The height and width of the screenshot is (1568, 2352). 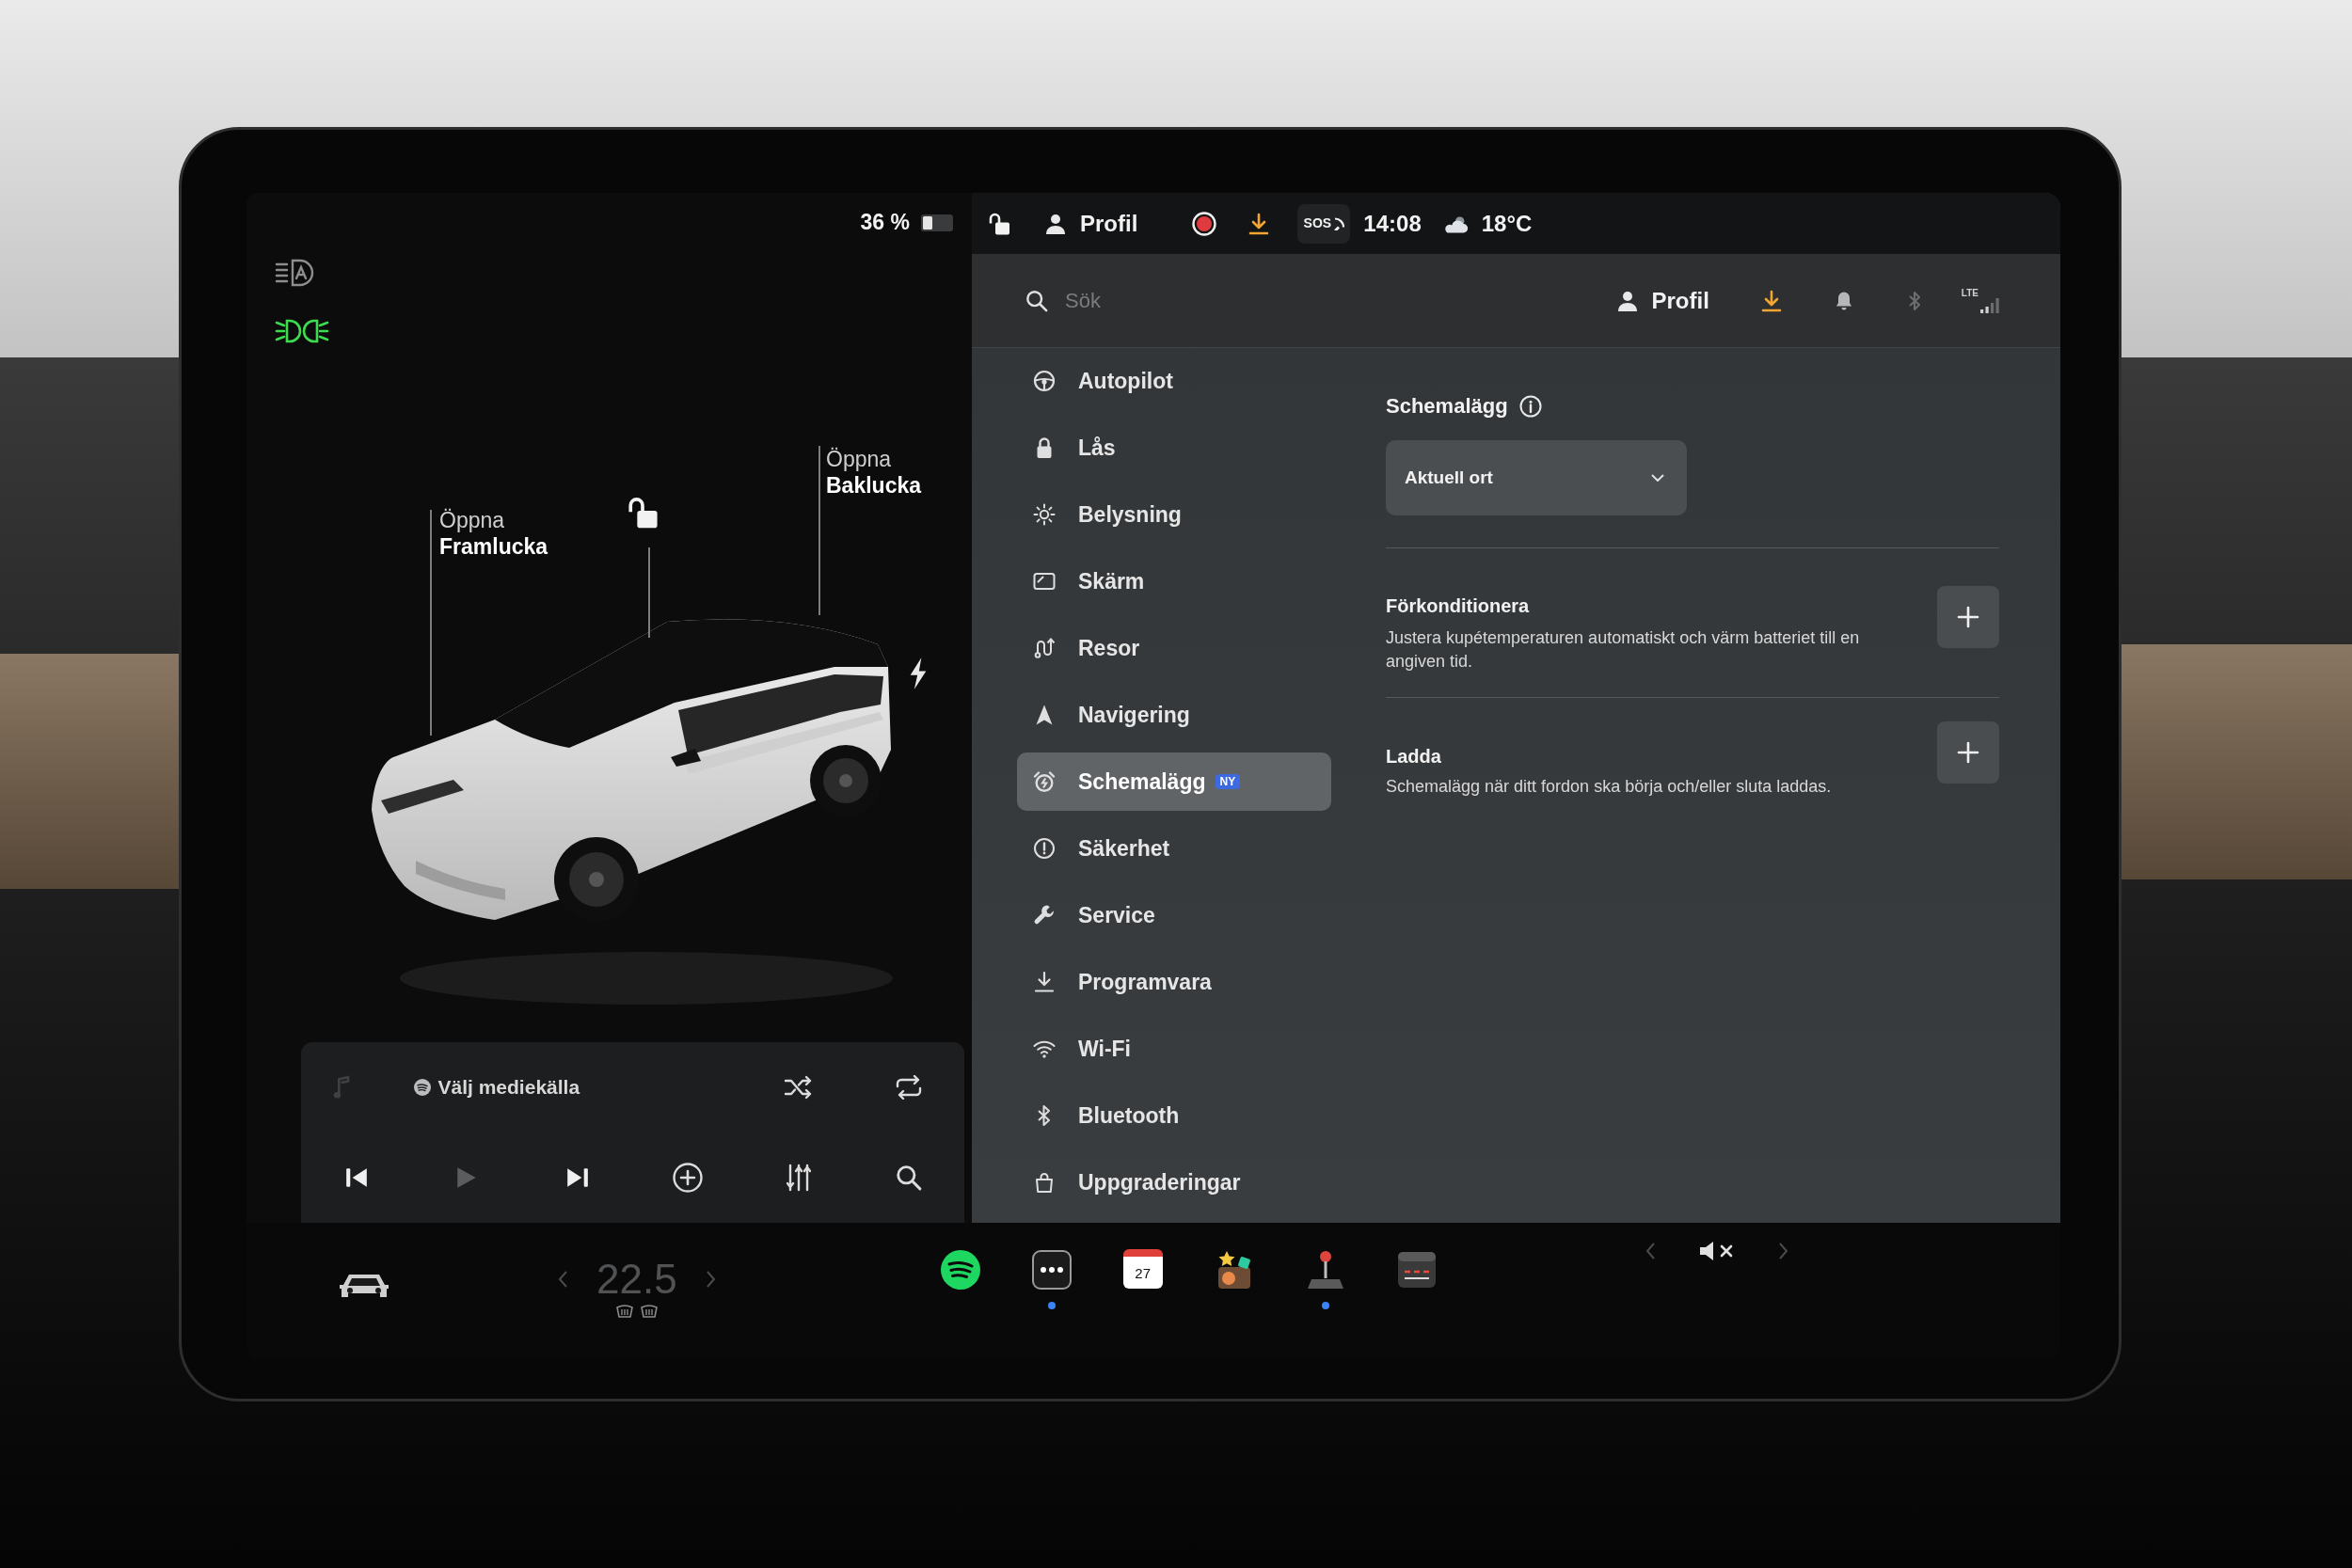 I want to click on music-app-icon, so click(x=960, y=1270).